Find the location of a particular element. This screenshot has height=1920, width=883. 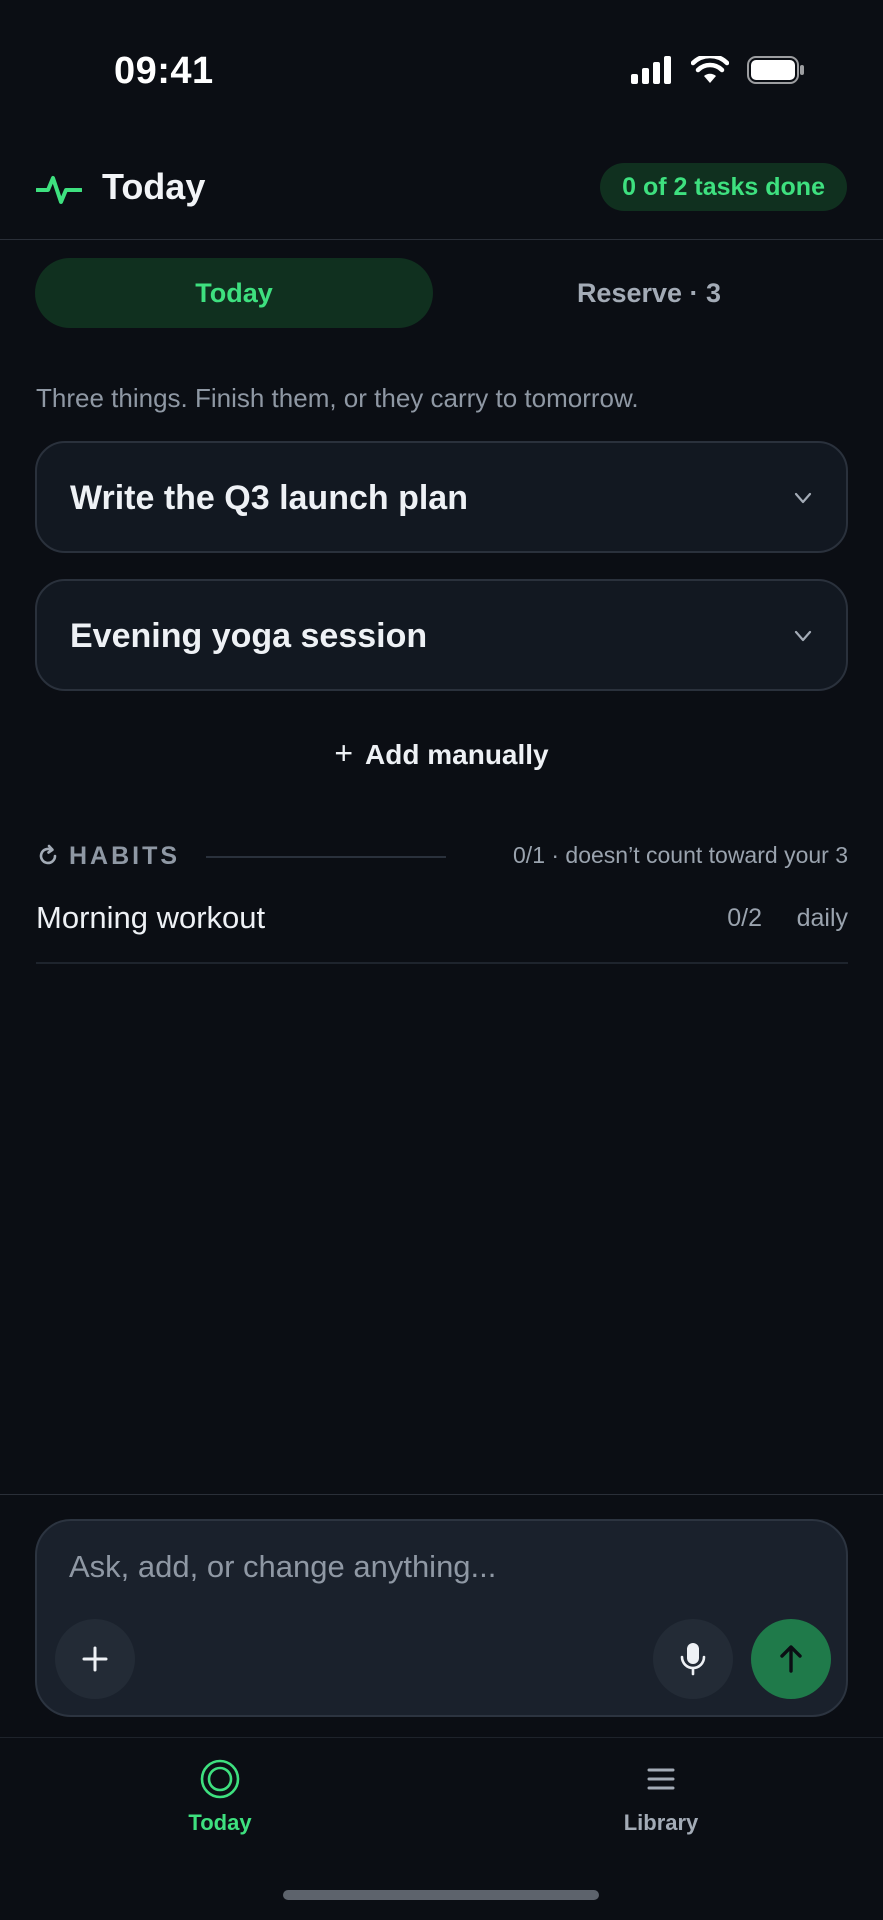

status-bar: 09:41 is located at coordinates (441, 70).